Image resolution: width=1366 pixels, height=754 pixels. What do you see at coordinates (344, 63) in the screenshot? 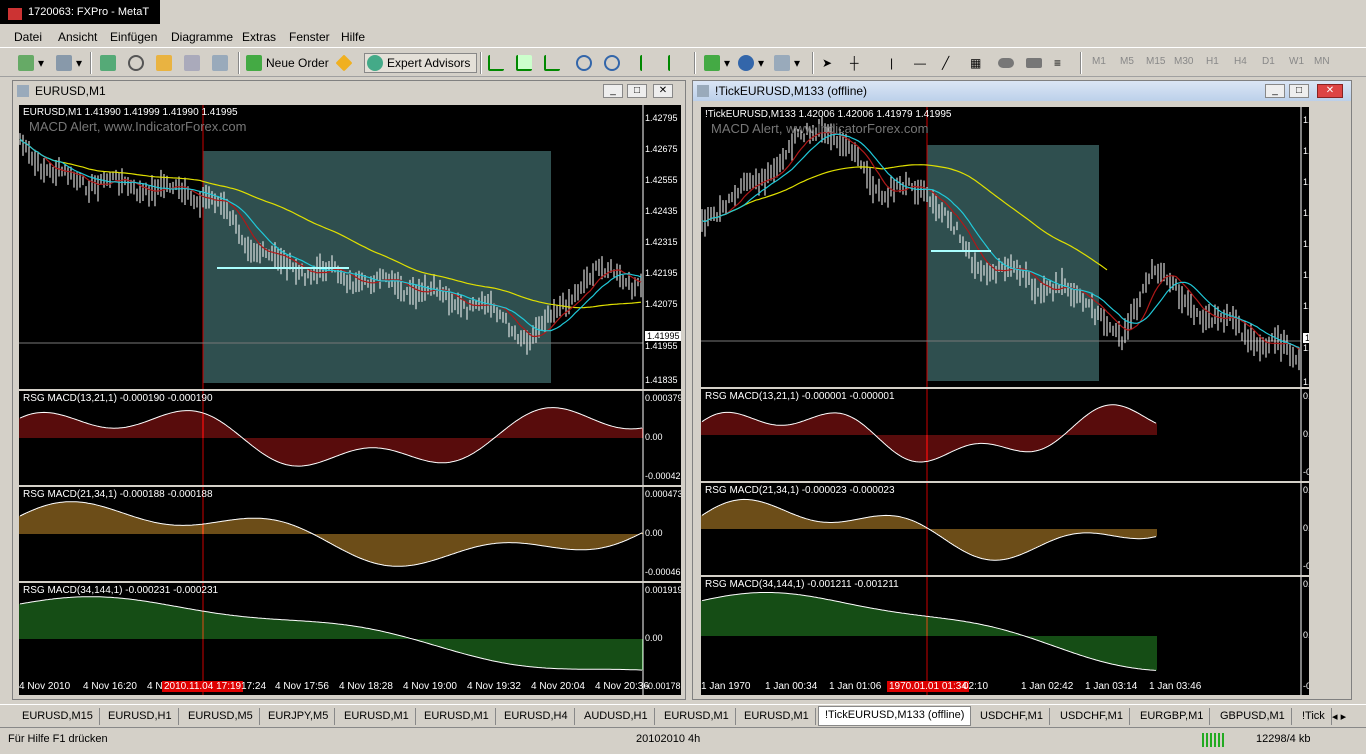
I see `metaeditor-button` at bounding box center [344, 63].